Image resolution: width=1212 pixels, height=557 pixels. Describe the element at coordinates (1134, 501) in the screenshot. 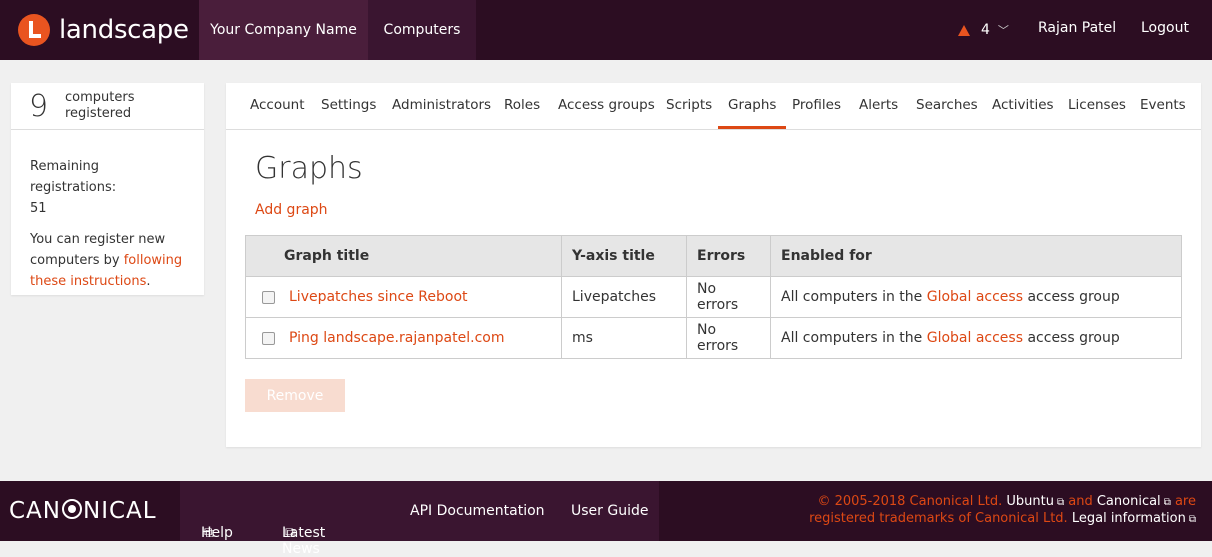

I see `canonical-link: Canonical ⧉` at that location.